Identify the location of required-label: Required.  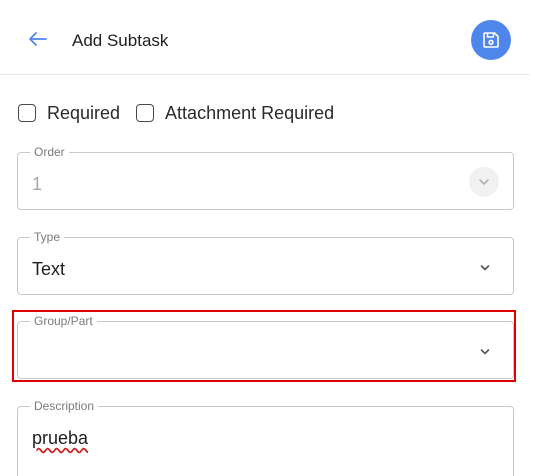
(84, 113).